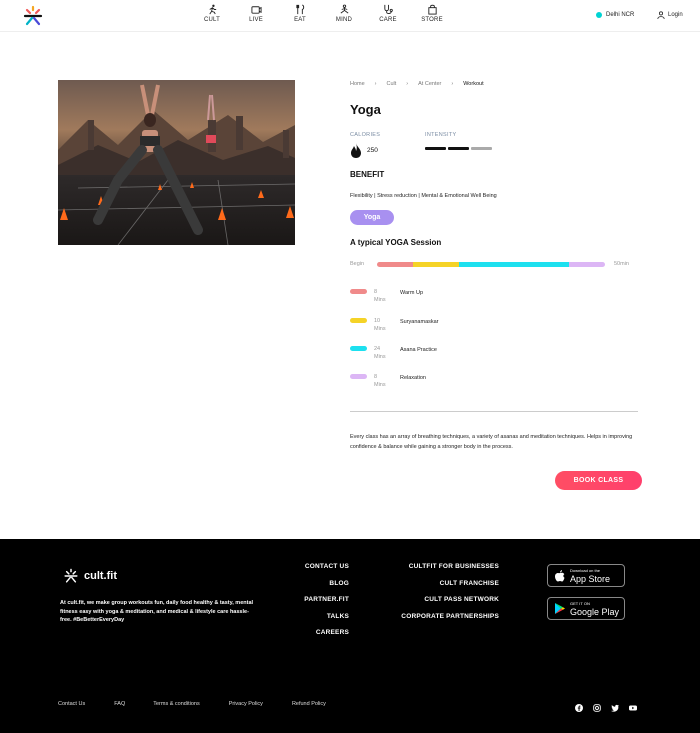 This screenshot has width=700, height=733. What do you see at coordinates (580, 603) in the screenshot?
I see `google-play-small-text: GET IT ON` at bounding box center [580, 603].